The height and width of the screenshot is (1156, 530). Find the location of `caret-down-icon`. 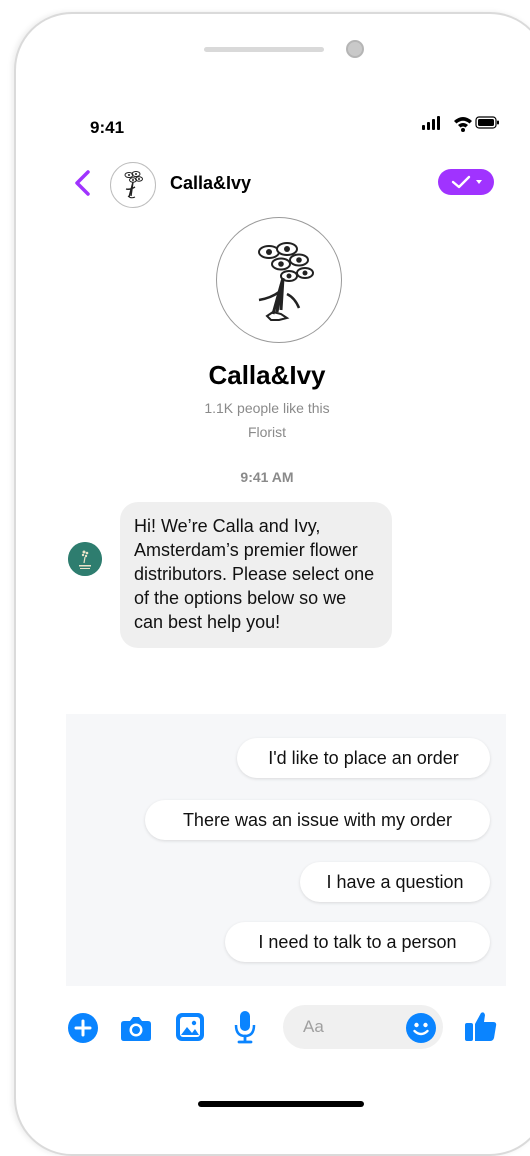

caret-down-icon is located at coordinates (479, 182).